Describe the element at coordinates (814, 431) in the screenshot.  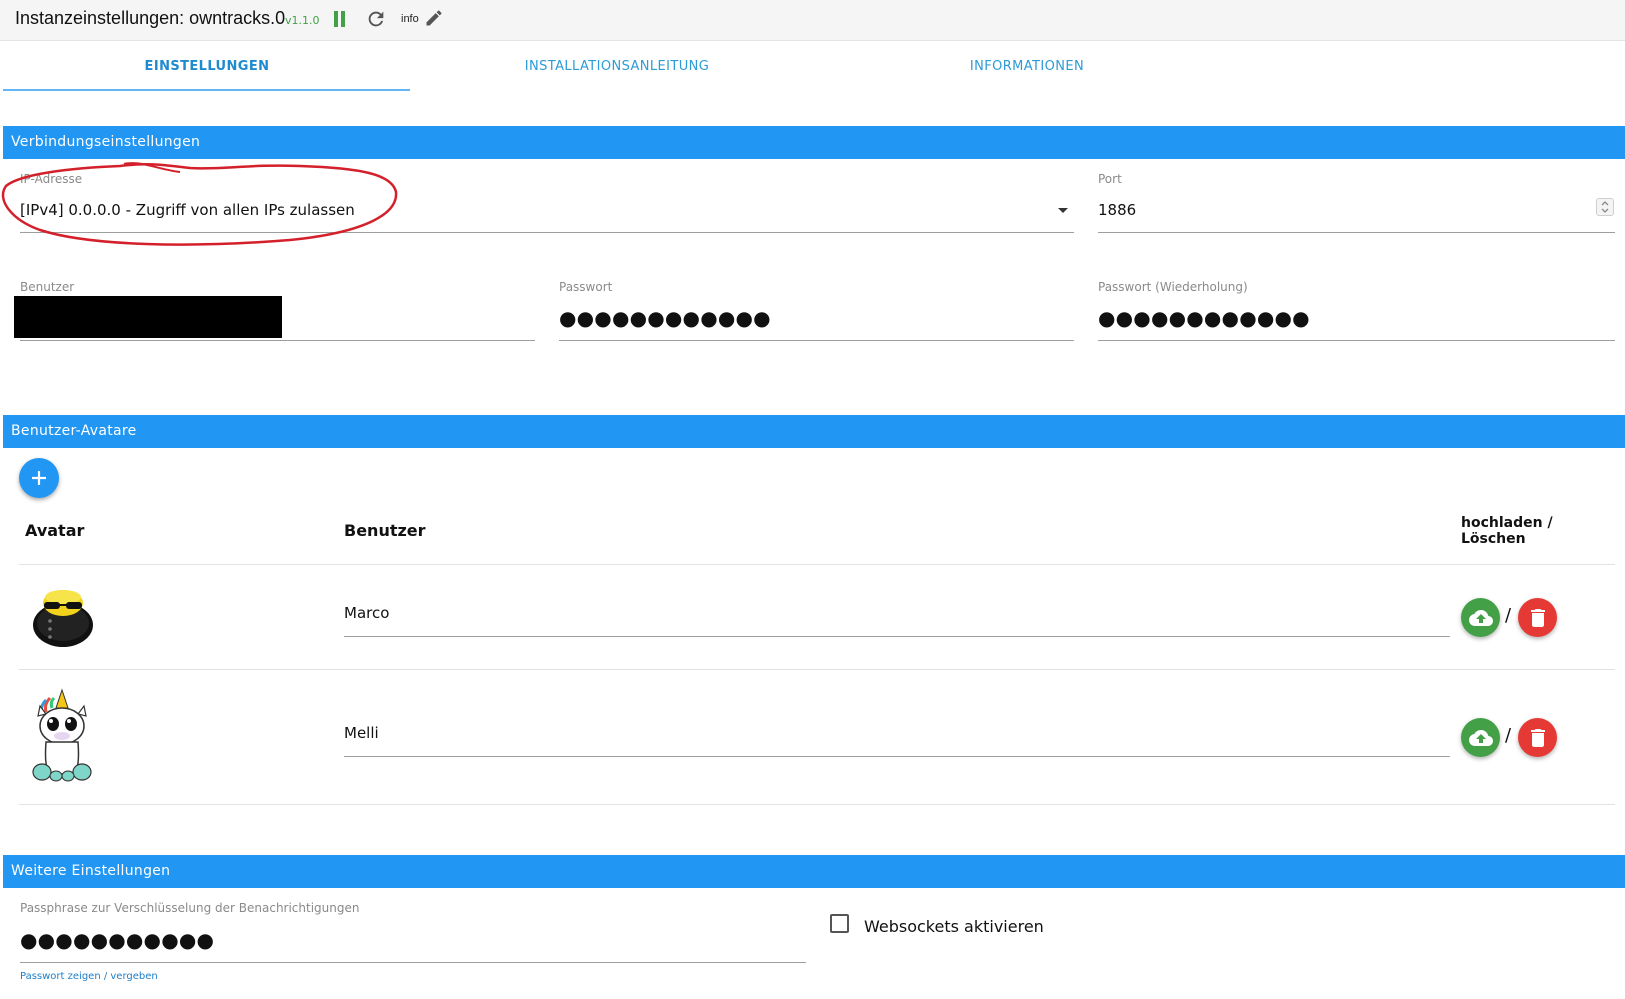
I see `avatars-section-header: Benutzer-Avatare` at that location.